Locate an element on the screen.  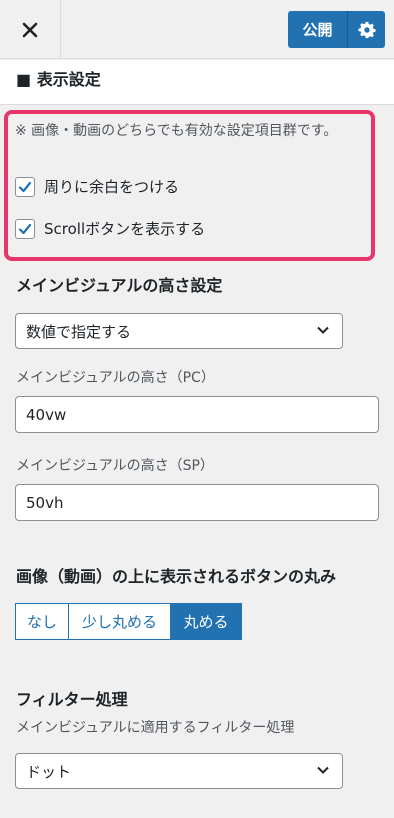
customizer-topbar: 公開 is located at coordinates (197, 29).